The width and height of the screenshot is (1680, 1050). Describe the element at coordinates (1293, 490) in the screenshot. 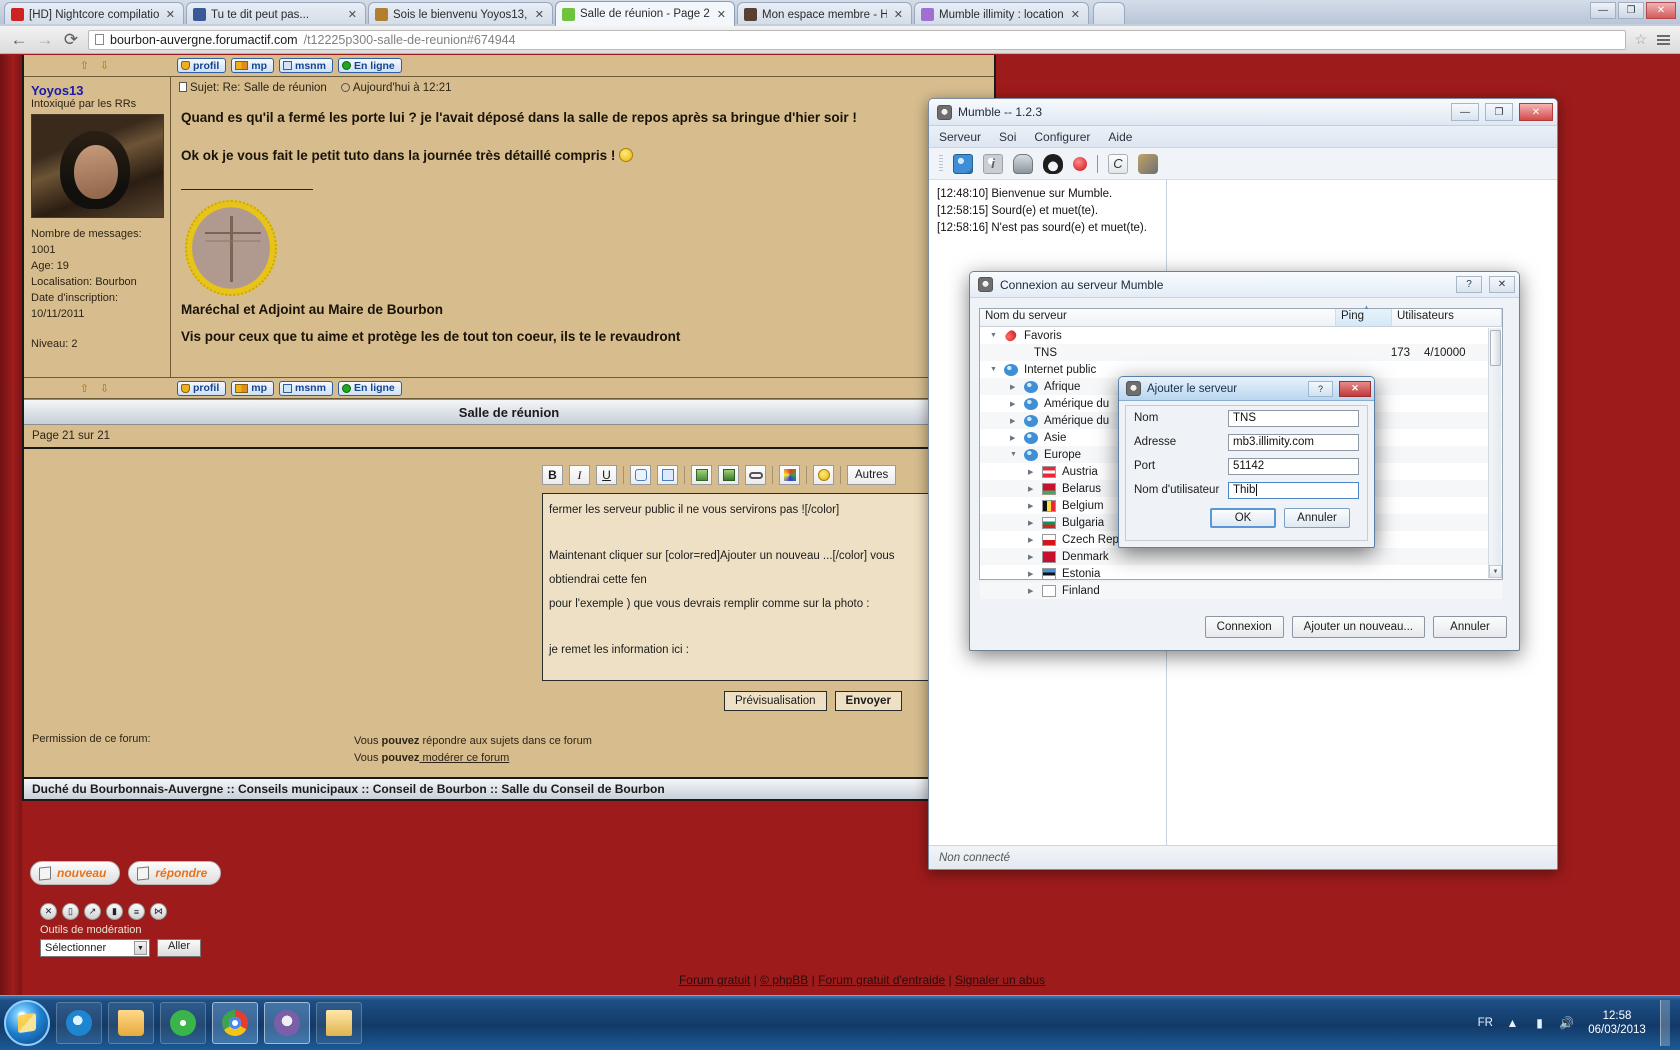

I see `username-input: Thib` at that location.